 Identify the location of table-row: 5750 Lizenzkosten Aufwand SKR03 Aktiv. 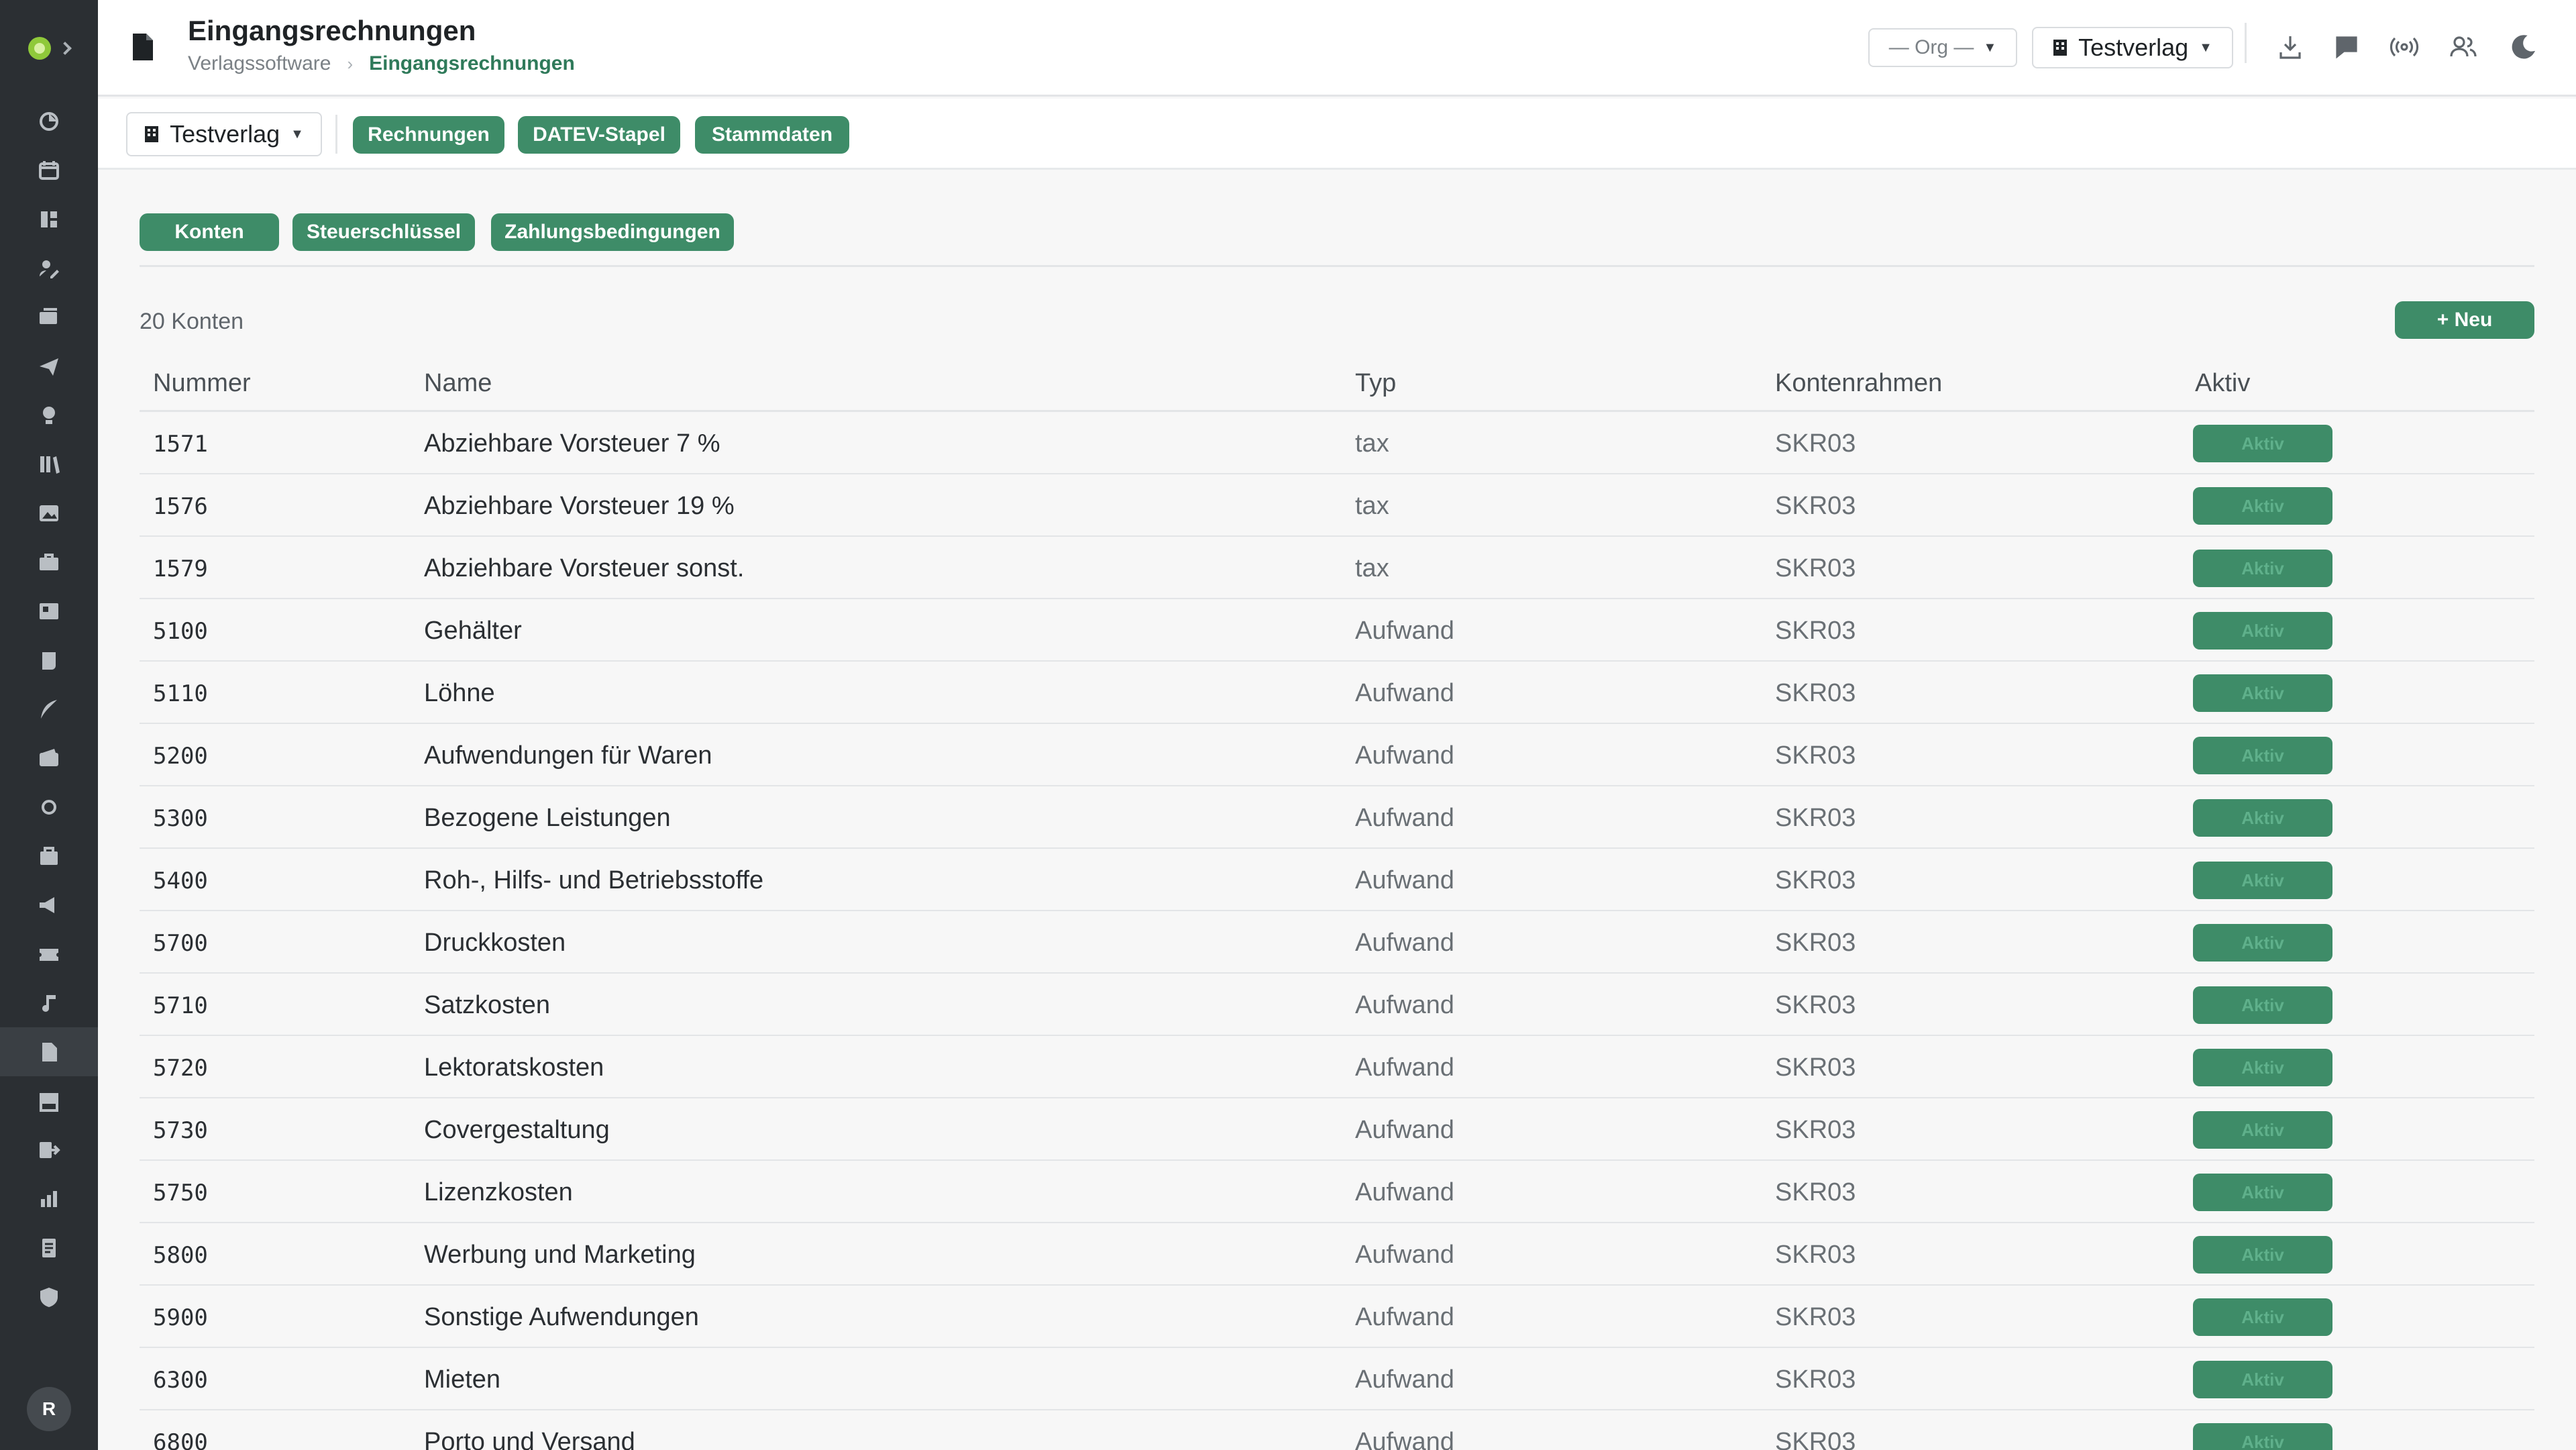
(1337, 1192).